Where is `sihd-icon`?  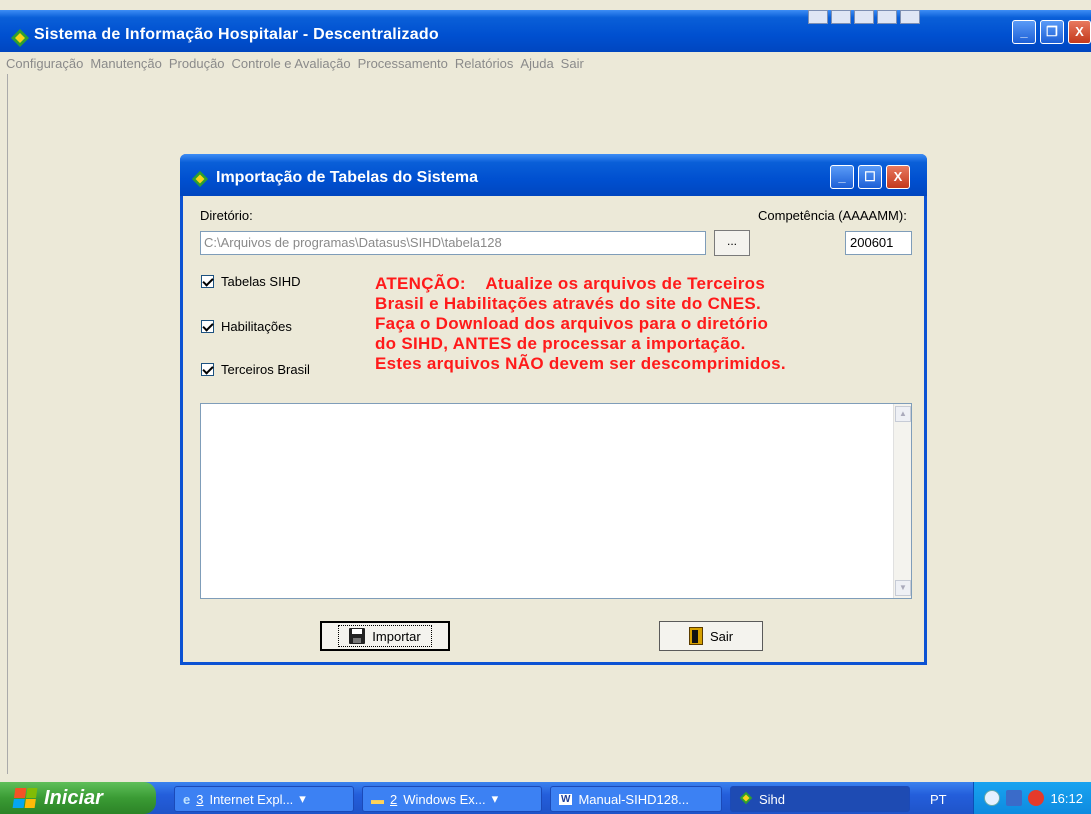
sihd-icon is located at coordinates (746, 799).